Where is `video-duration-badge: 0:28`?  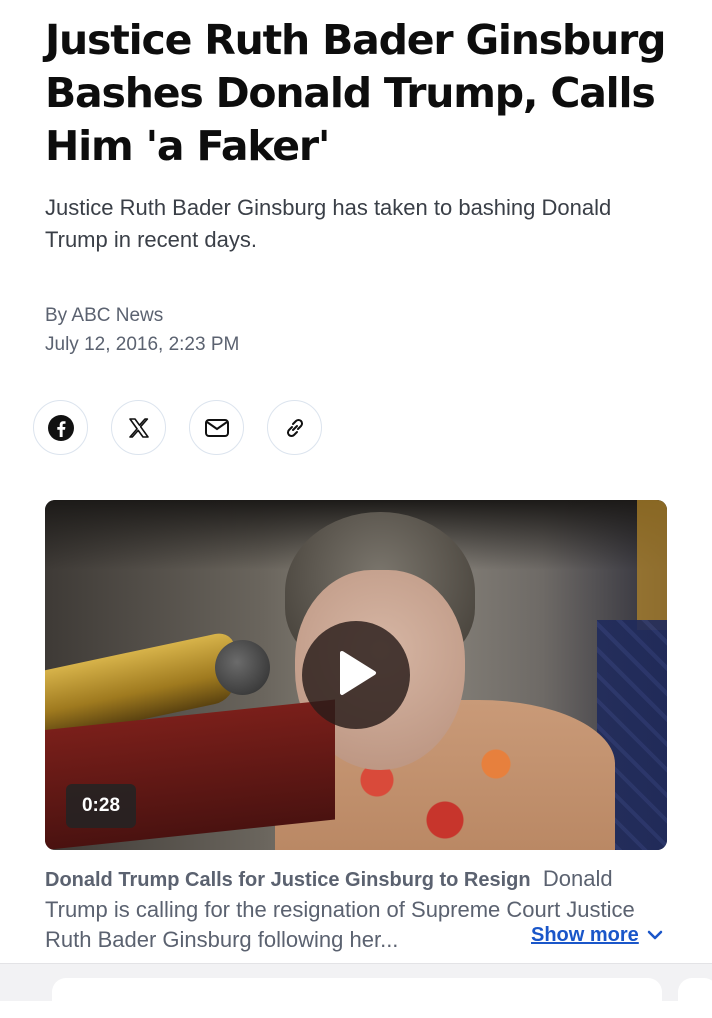 video-duration-badge: 0:28 is located at coordinates (101, 806).